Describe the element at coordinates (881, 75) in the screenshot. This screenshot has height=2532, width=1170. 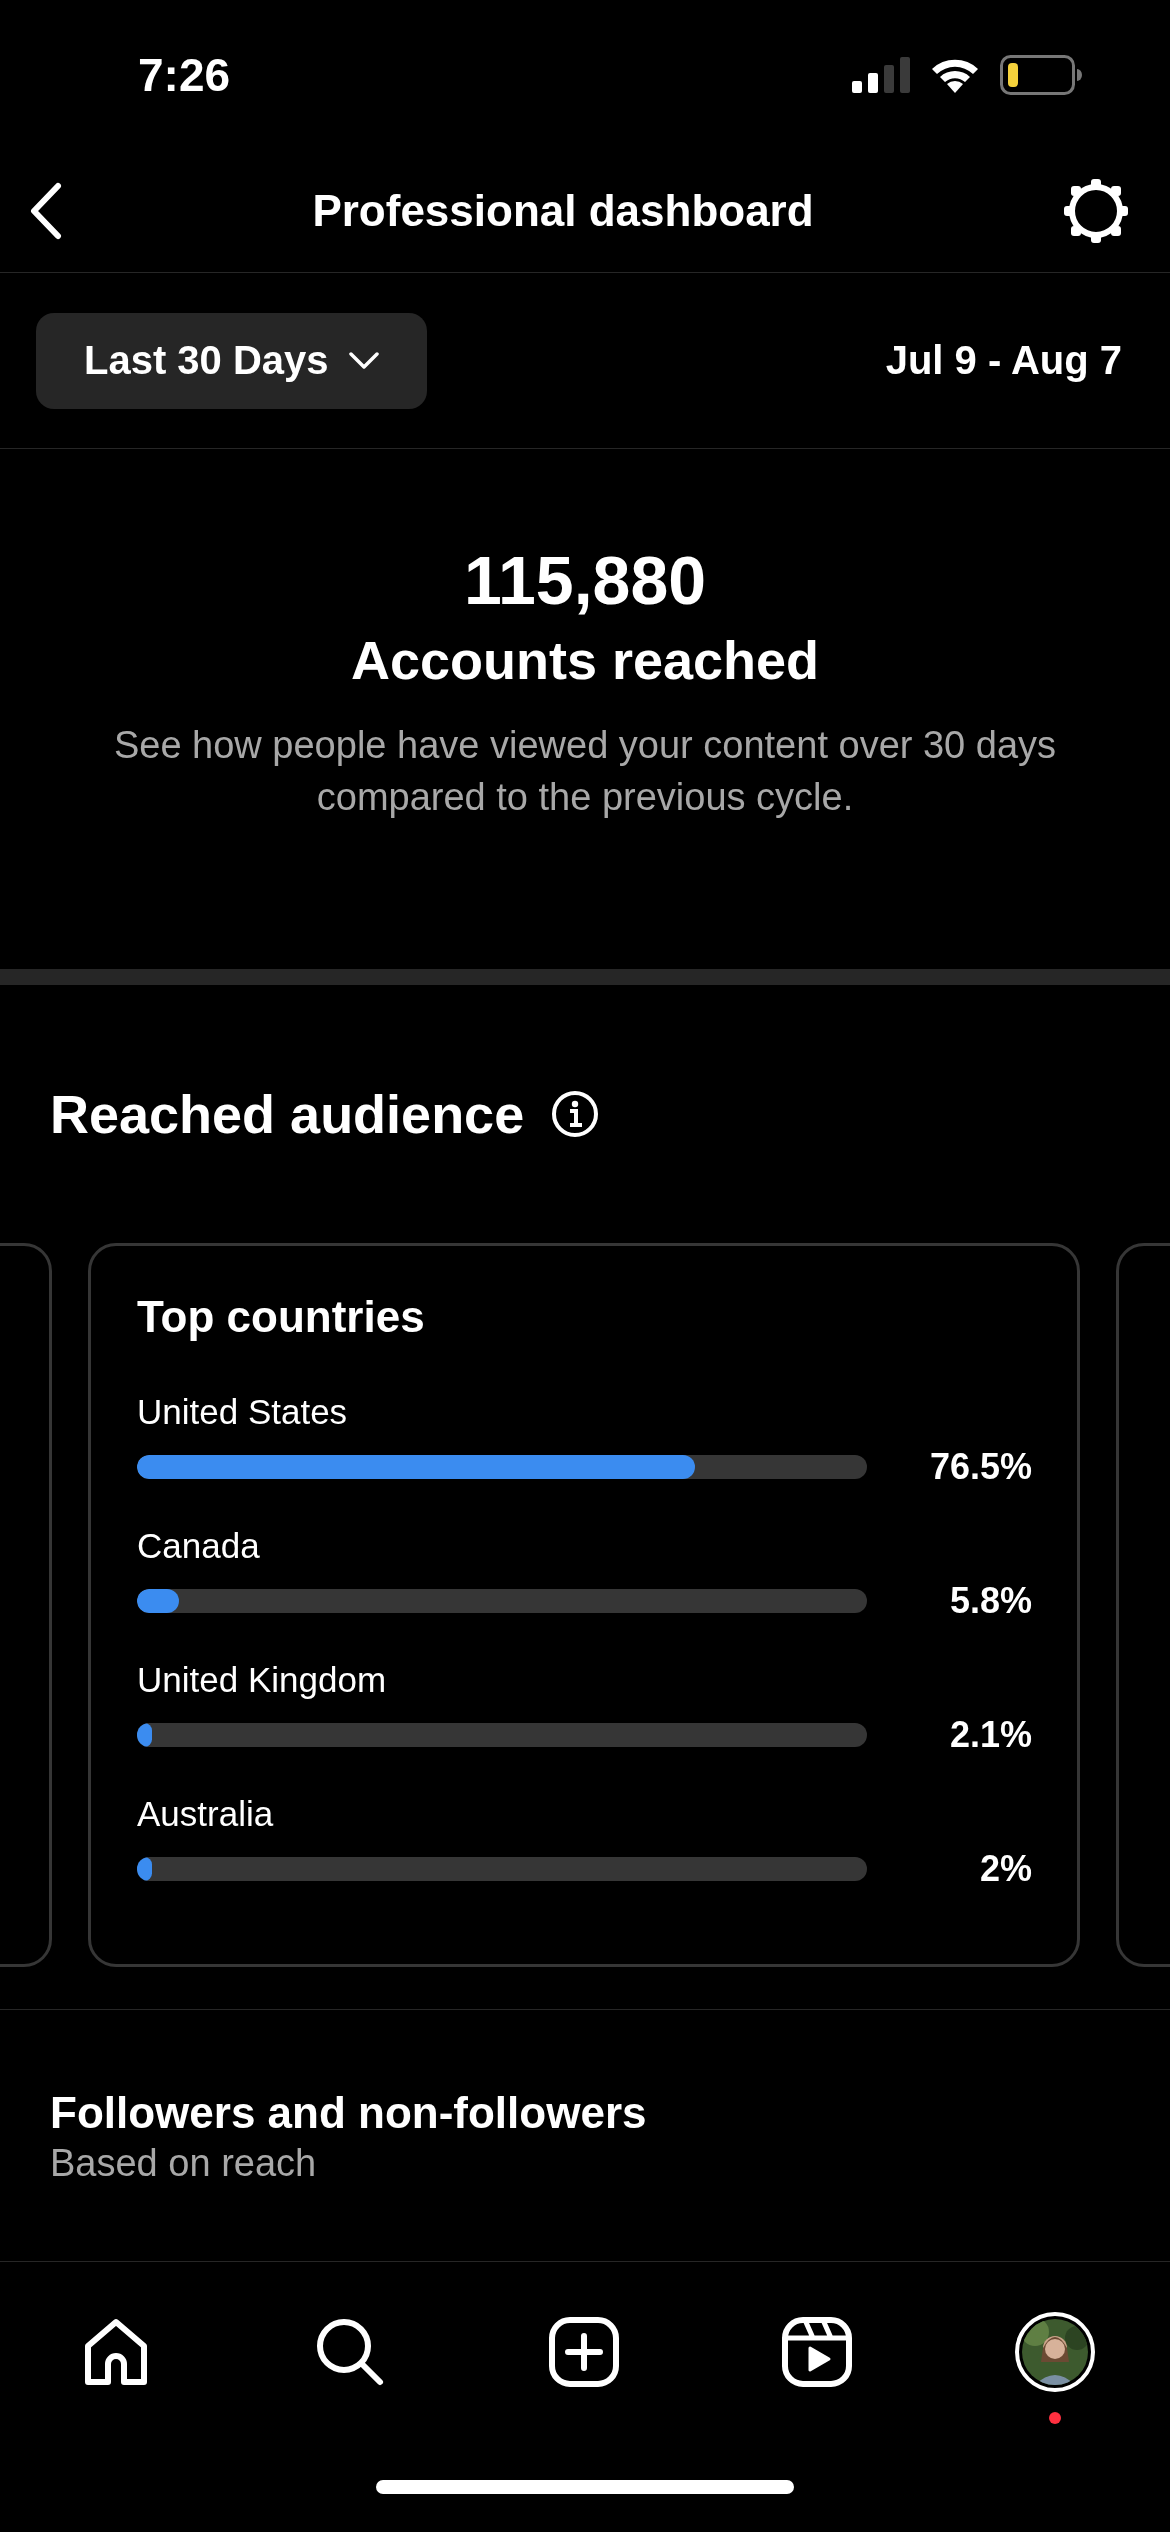
I see `signal-icon` at that location.